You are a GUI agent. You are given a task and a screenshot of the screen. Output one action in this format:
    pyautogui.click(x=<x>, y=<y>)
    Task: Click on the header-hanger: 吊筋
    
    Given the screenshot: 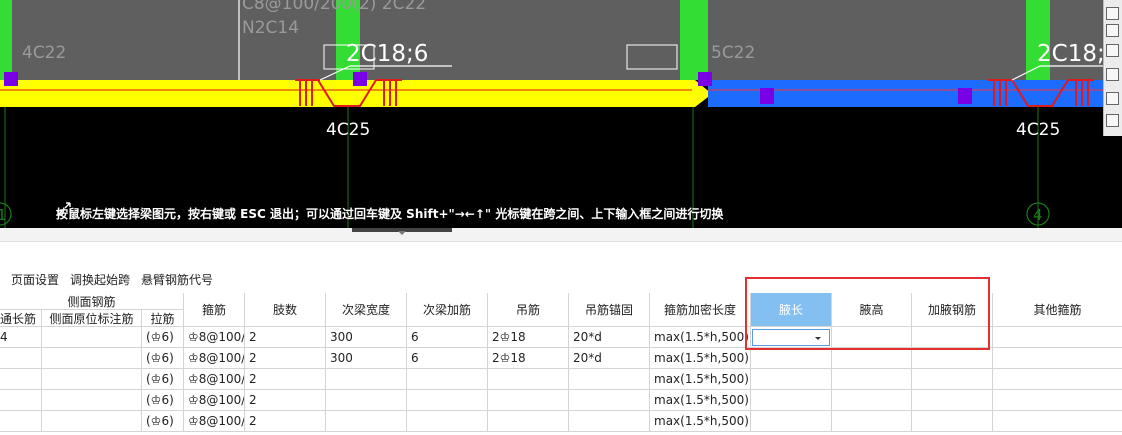 What is the action you would take?
    pyautogui.click(x=528, y=310)
    